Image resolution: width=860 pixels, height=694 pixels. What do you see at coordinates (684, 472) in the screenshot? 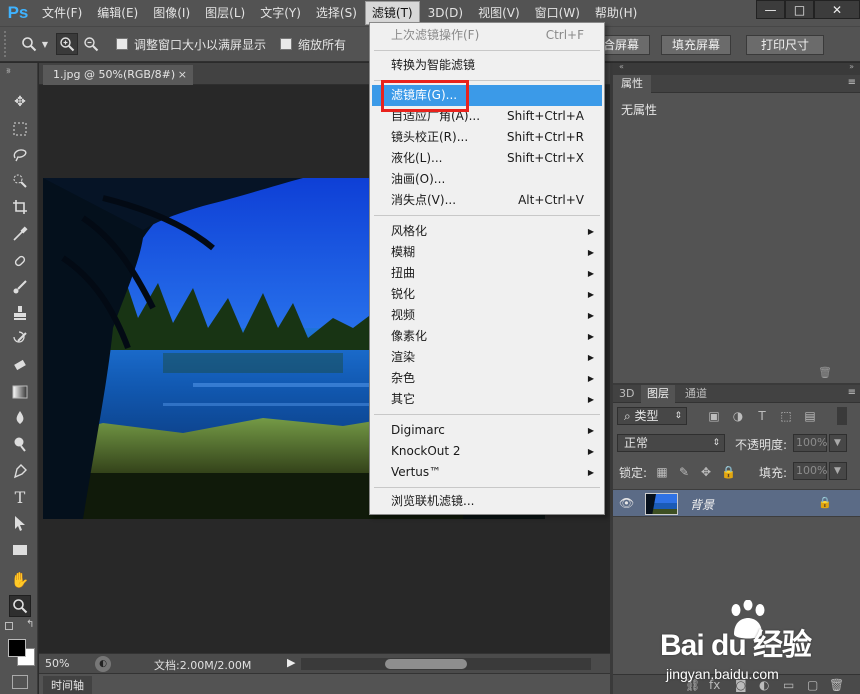
I see `lock-image-pixels-icon: ✎` at bounding box center [684, 472].